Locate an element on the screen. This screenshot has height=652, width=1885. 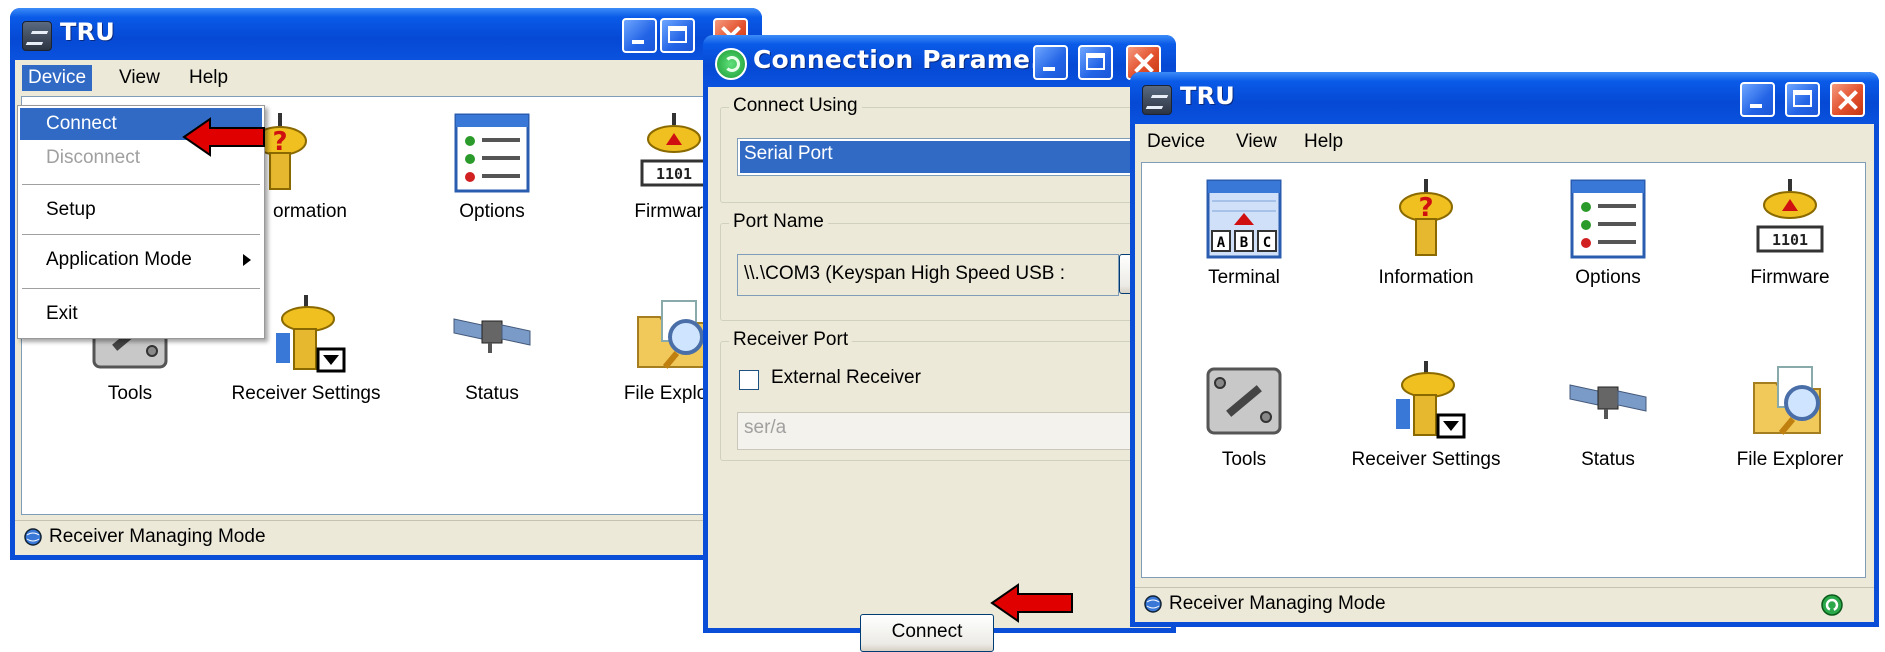
terminal-abc-icon: A B C is located at coordinates (1244, 219).